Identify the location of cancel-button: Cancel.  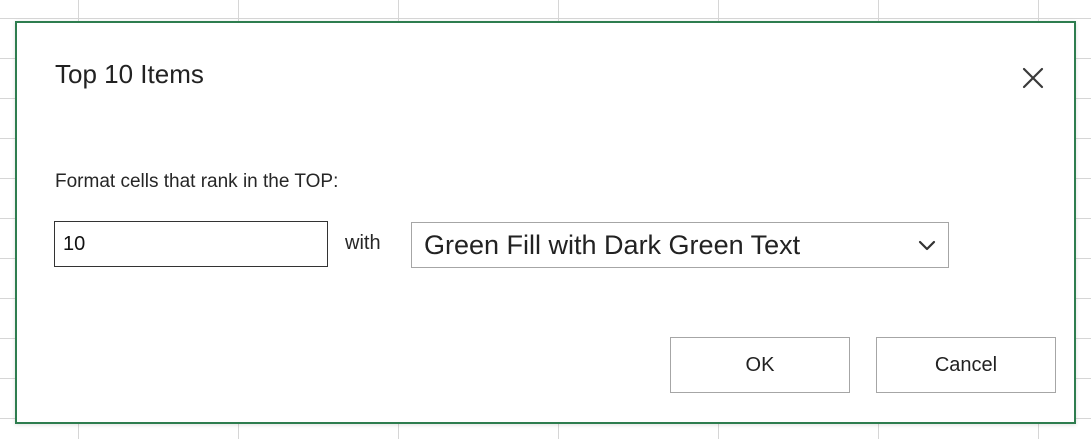
(966, 365).